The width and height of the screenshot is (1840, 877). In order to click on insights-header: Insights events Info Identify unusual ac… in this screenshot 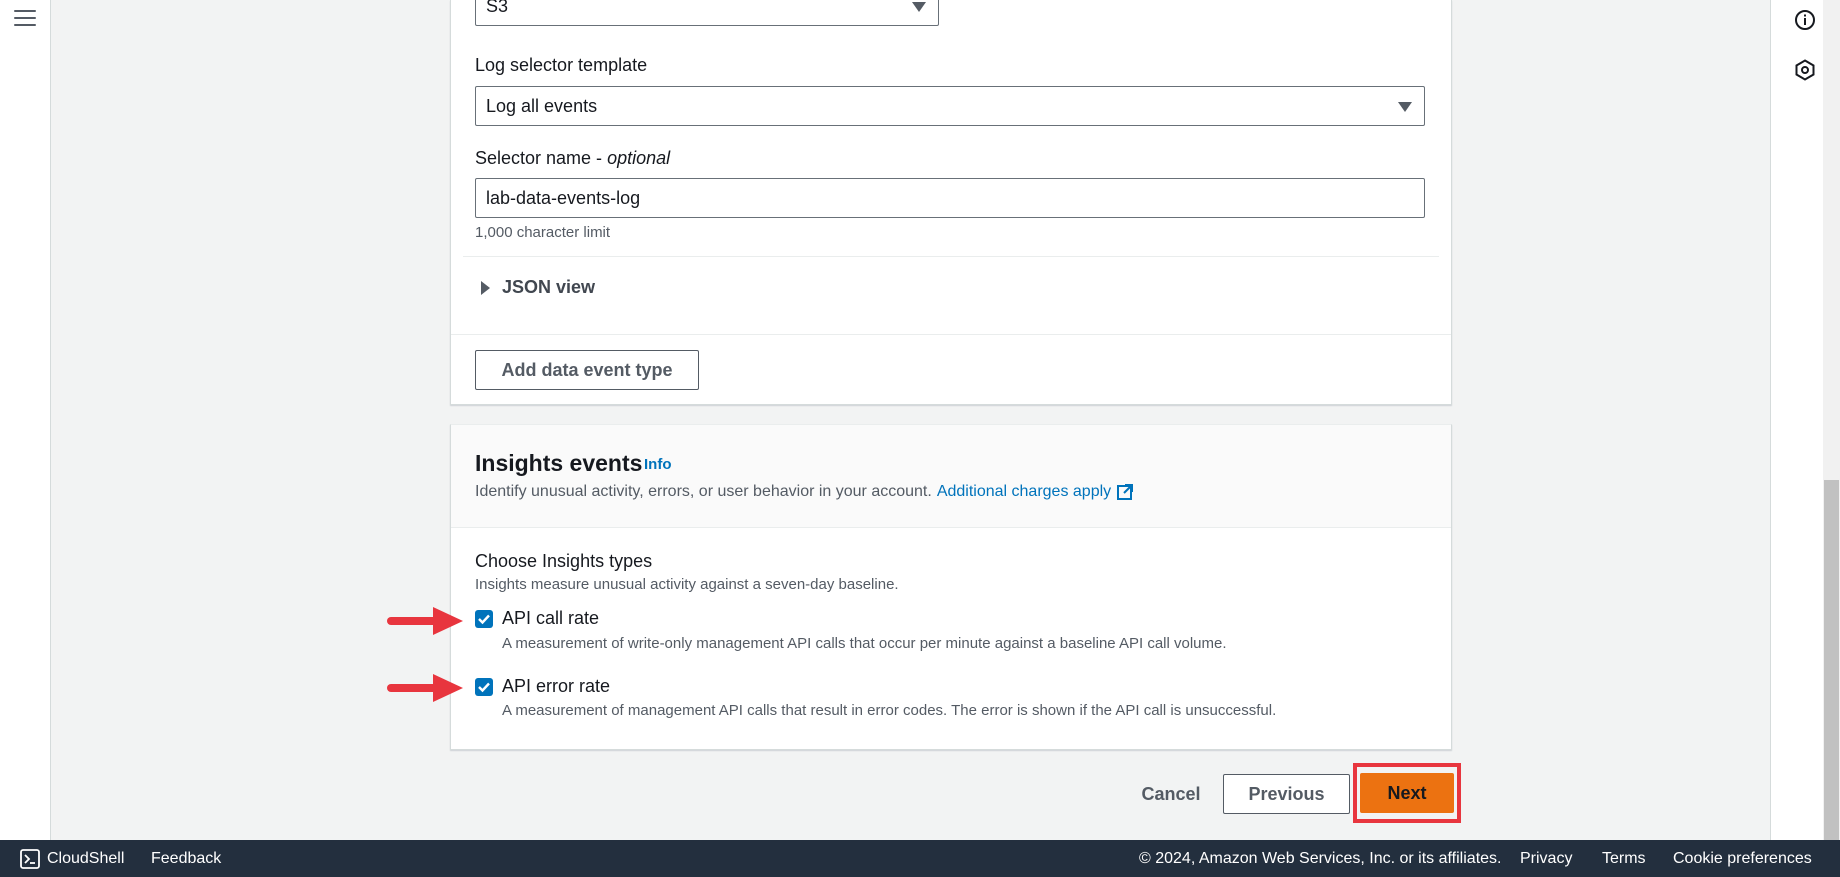, I will do `click(951, 476)`.